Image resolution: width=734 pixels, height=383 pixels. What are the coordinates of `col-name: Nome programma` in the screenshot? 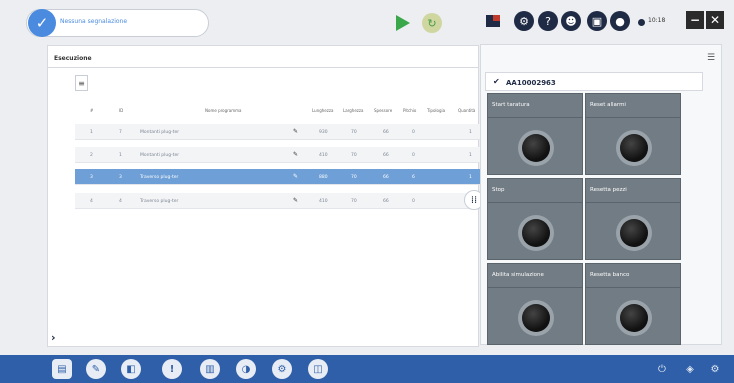 It's located at (223, 110).